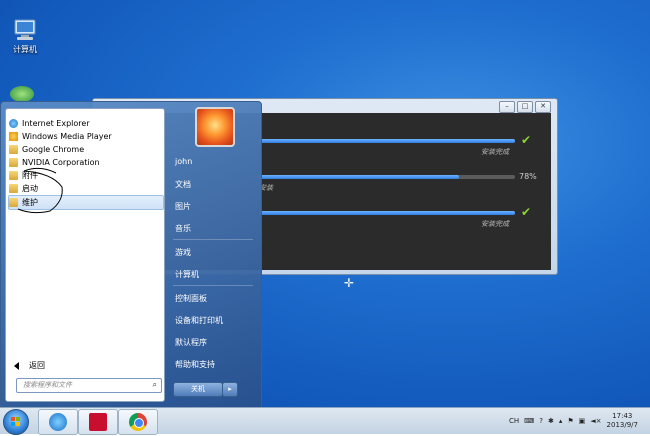 This screenshot has height=436, width=650. I want to click on user-avatar, so click(215, 127).